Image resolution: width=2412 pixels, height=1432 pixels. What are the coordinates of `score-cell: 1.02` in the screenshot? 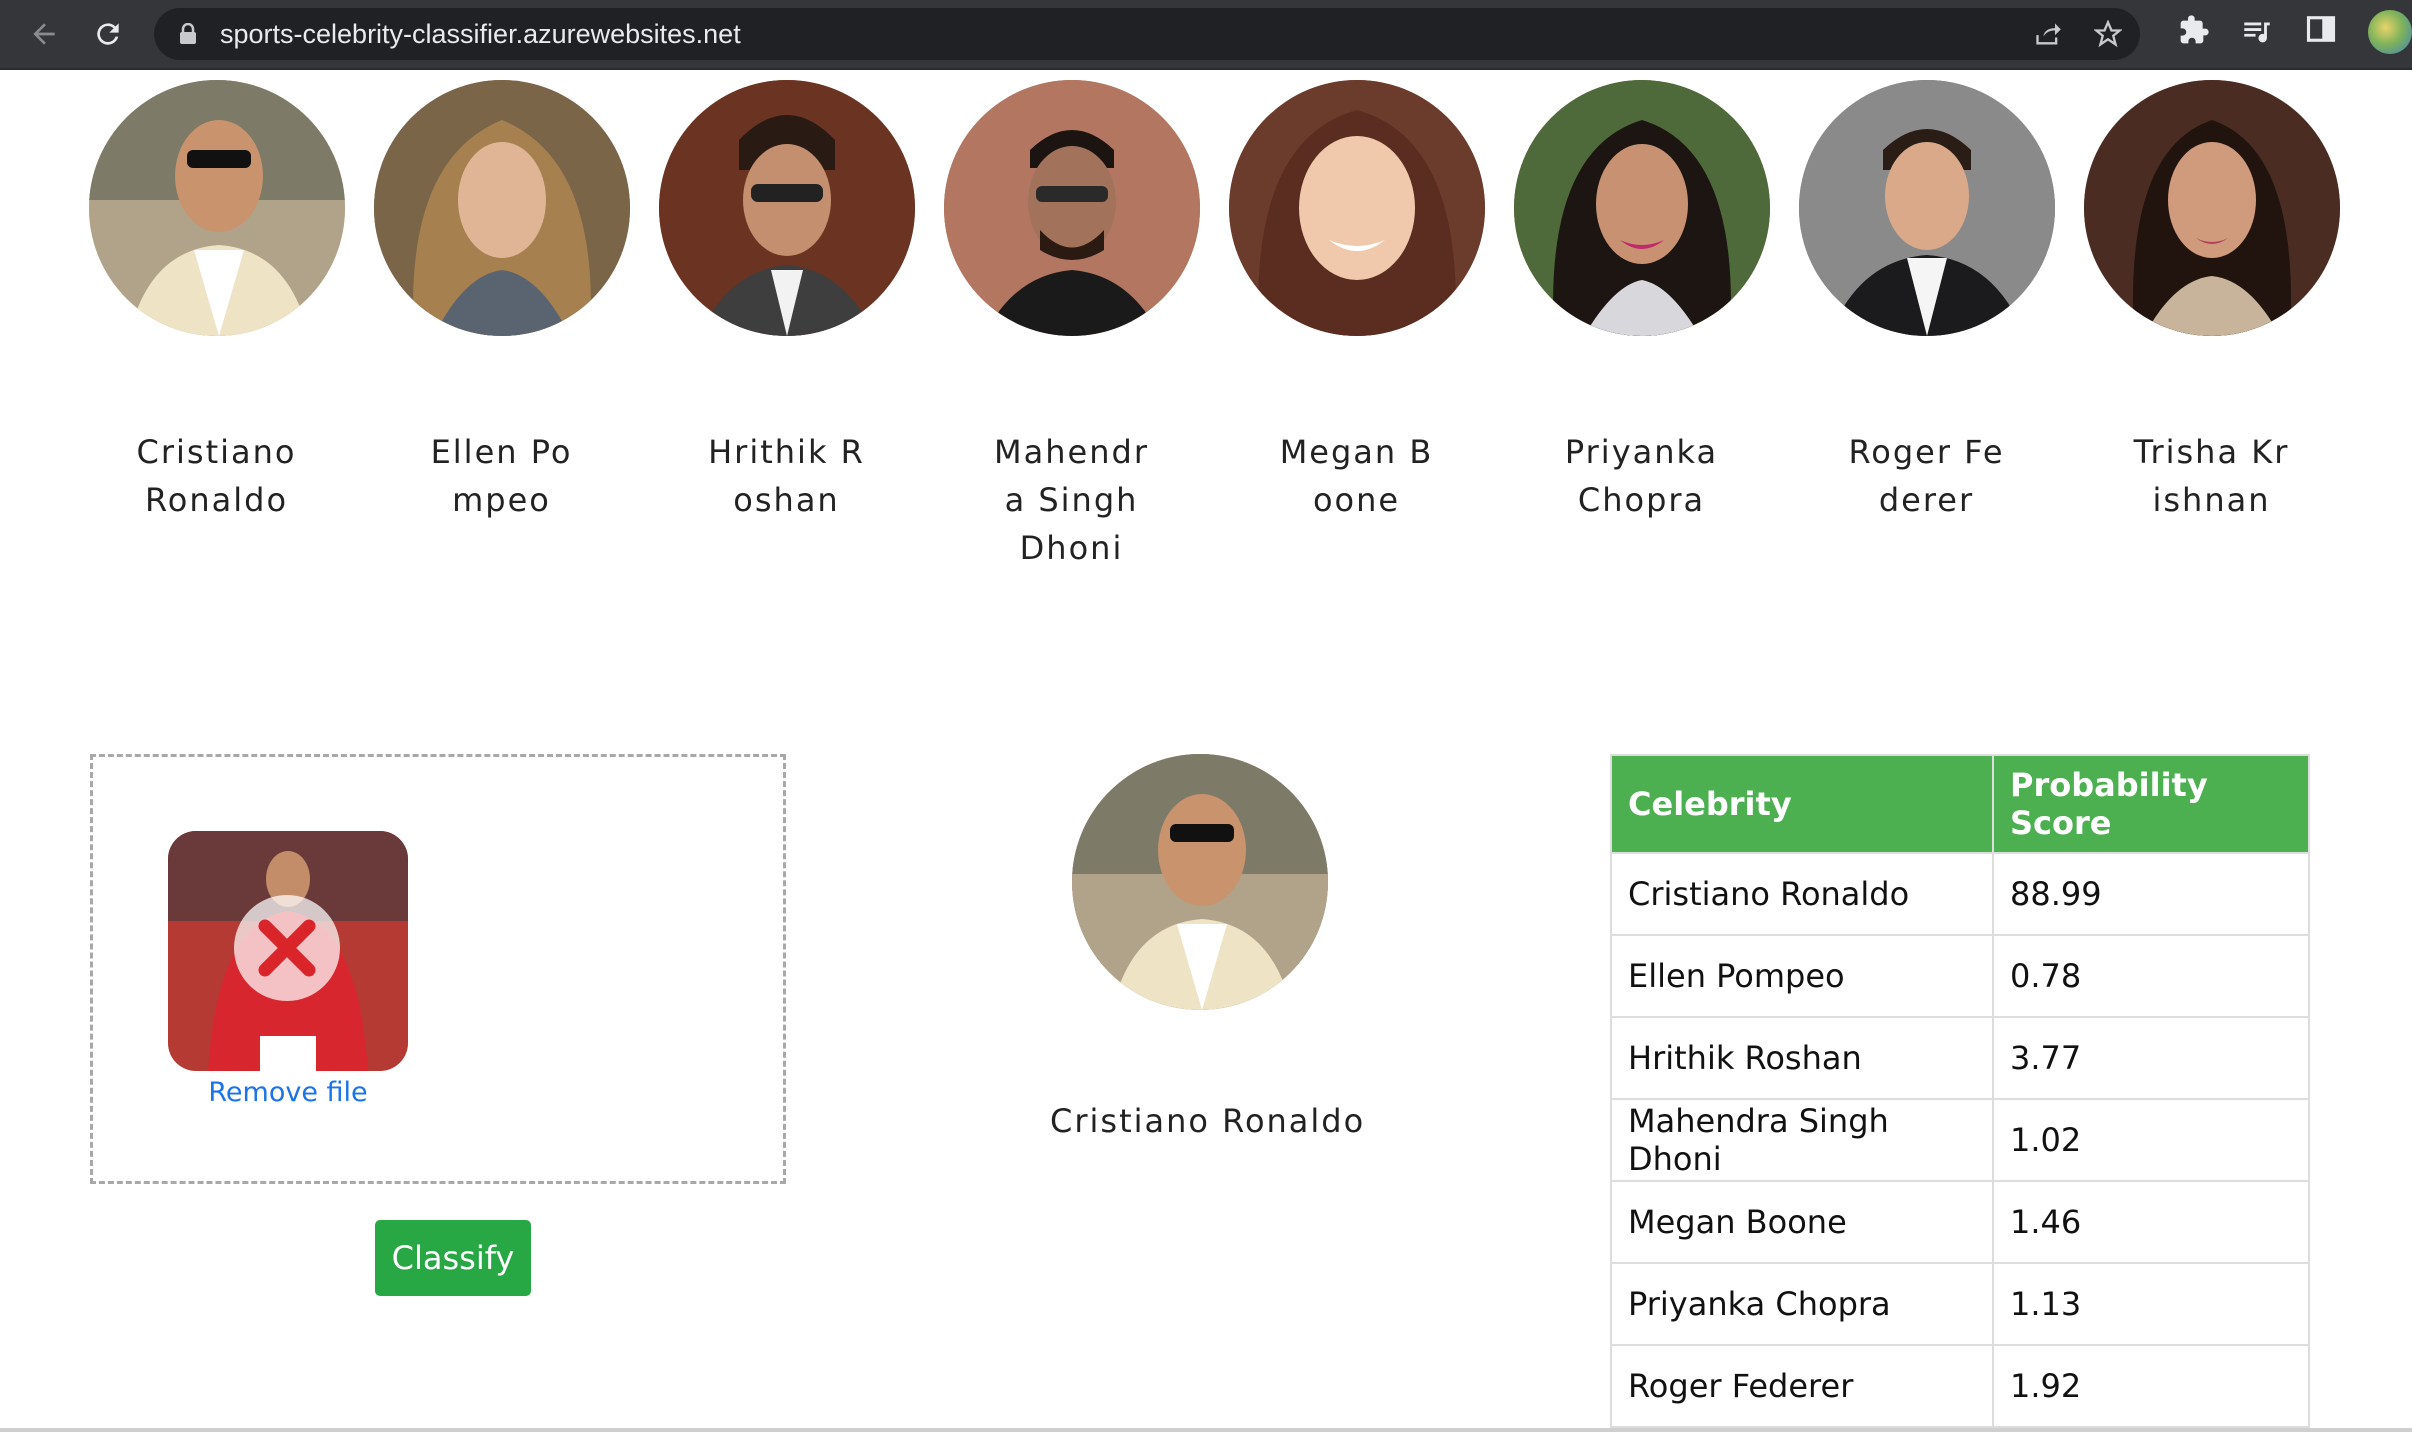 It's located at (2151, 1140).